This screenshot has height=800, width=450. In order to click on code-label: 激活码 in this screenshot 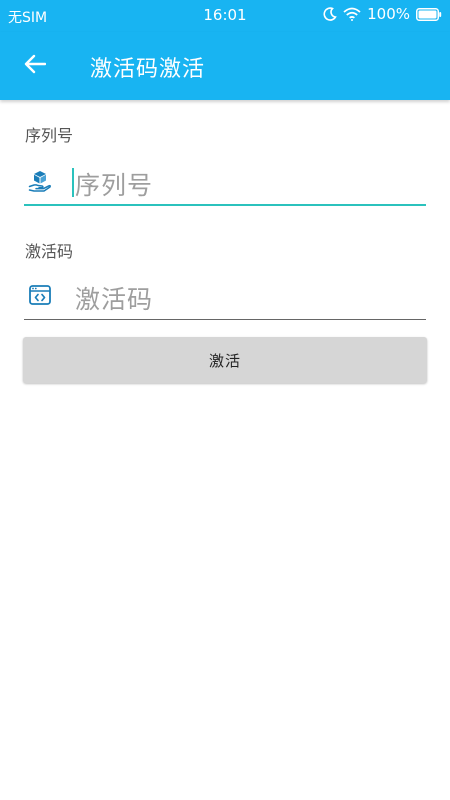, I will do `click(49, 251)`.